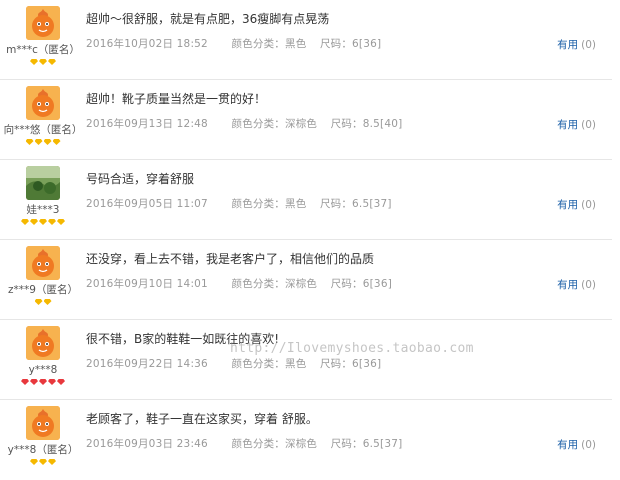  What do you see at coordinates (43, 210) in the screenshot?
I see `reviewer-name: 娃***3` at bounding box center [43, 210].